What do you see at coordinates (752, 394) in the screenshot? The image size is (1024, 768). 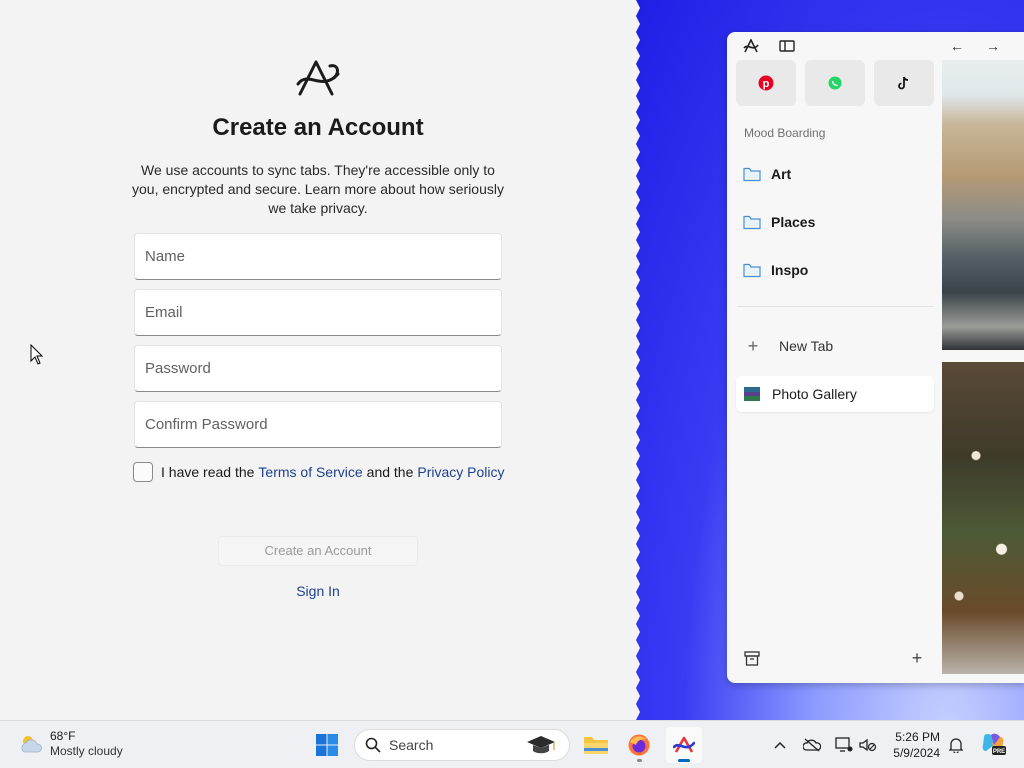 I see `photo-gallery-favicon-icon` at bounding box center [752, 394].